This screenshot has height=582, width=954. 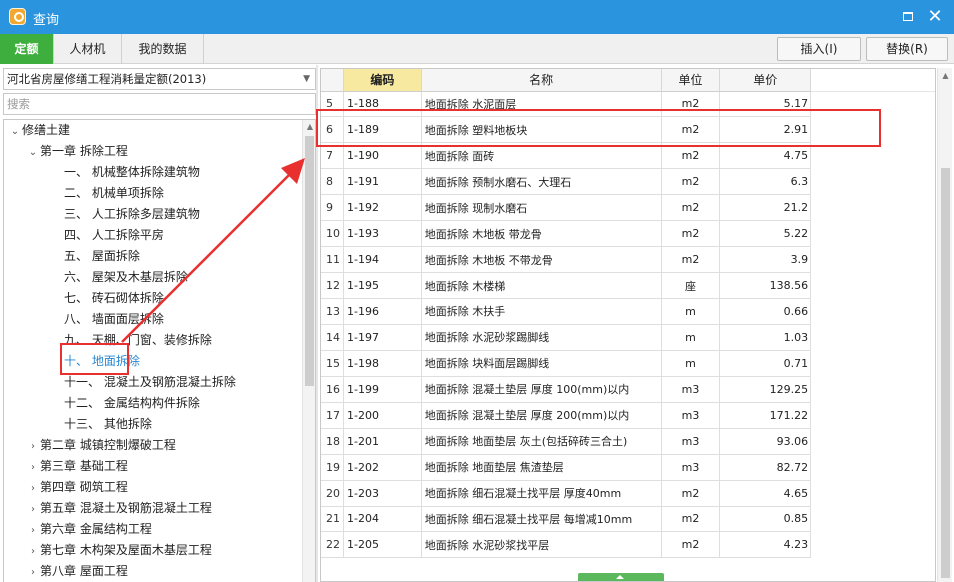 What do you see at coordinates (382, 260) in the screenshot?
I see `code-cell: 1-194` at bounding box center [382, 260].